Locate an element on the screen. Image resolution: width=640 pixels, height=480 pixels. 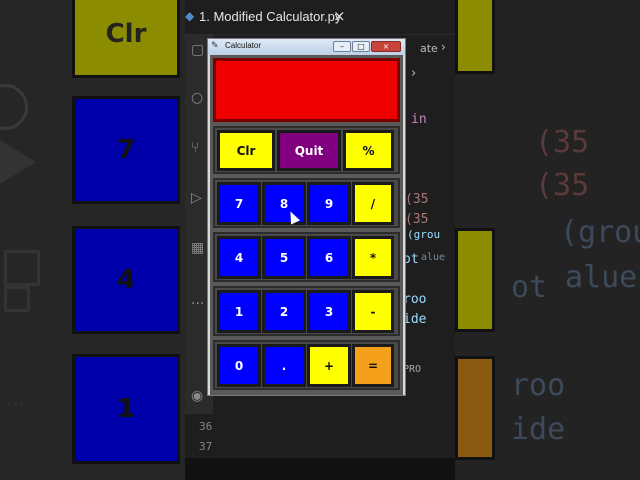
maximize-button: □ is located at coordinates (361, 46).